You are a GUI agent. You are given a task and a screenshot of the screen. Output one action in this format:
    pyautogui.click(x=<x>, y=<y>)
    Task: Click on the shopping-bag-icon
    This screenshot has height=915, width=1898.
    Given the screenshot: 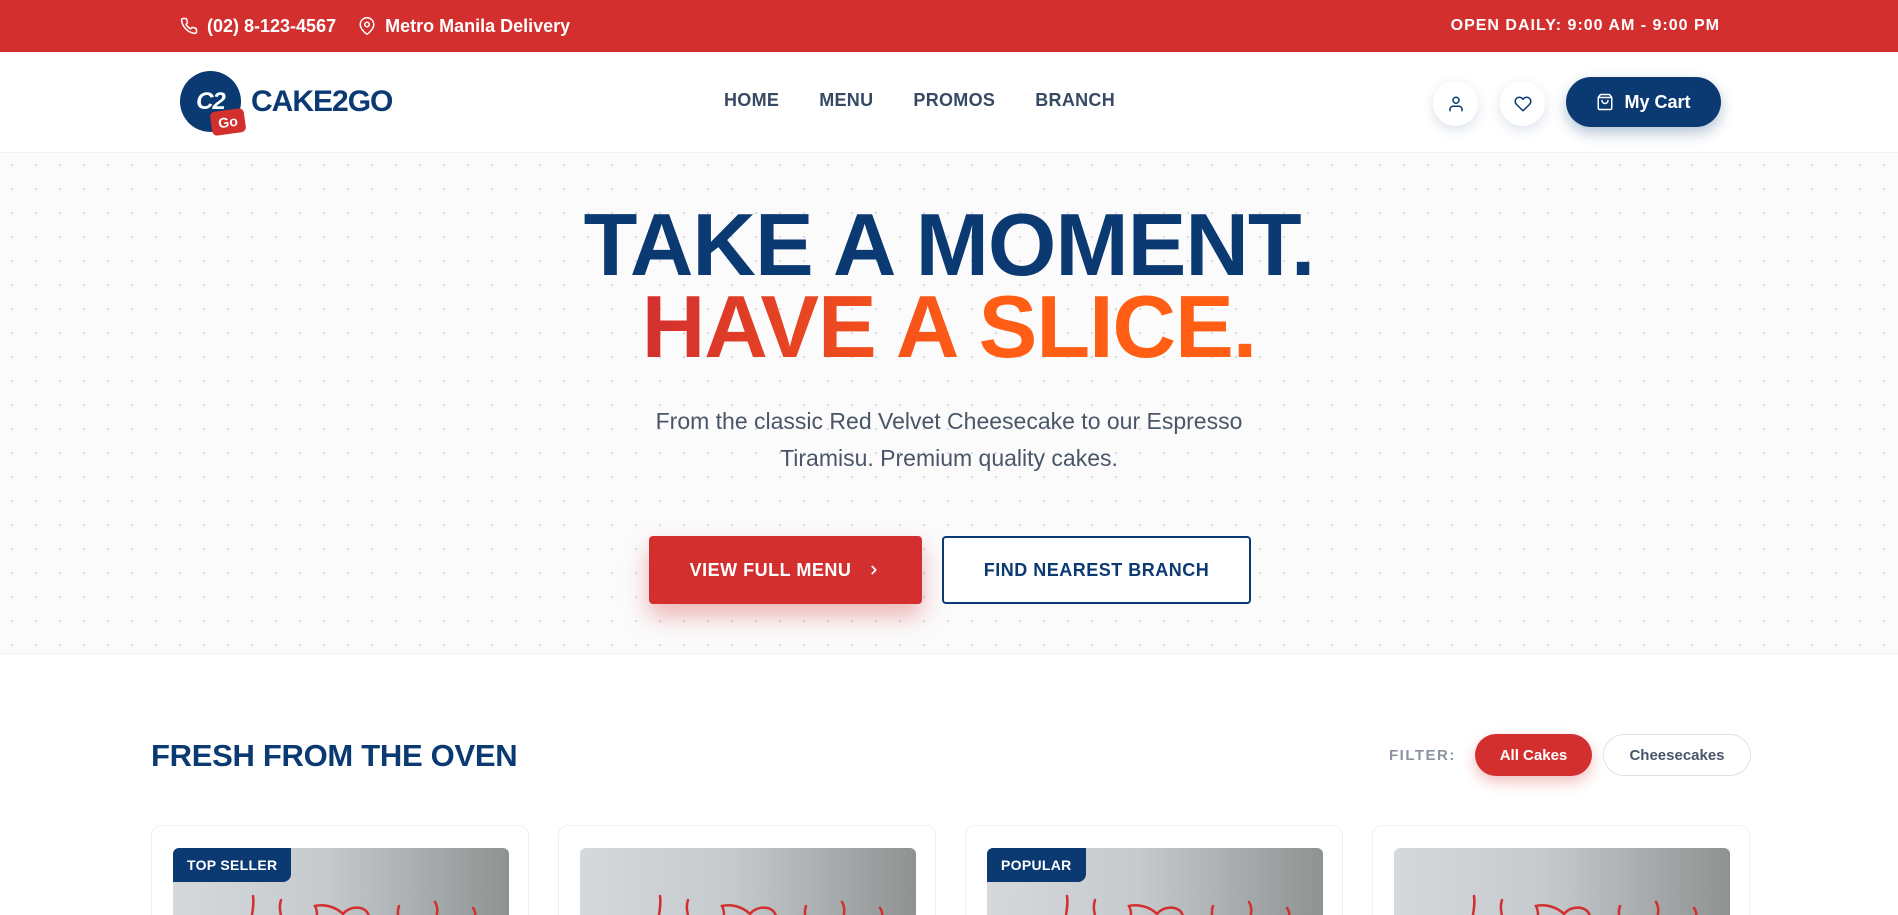 What is the action you would take?
    pyautogui.click(x=1605, y=102)
    